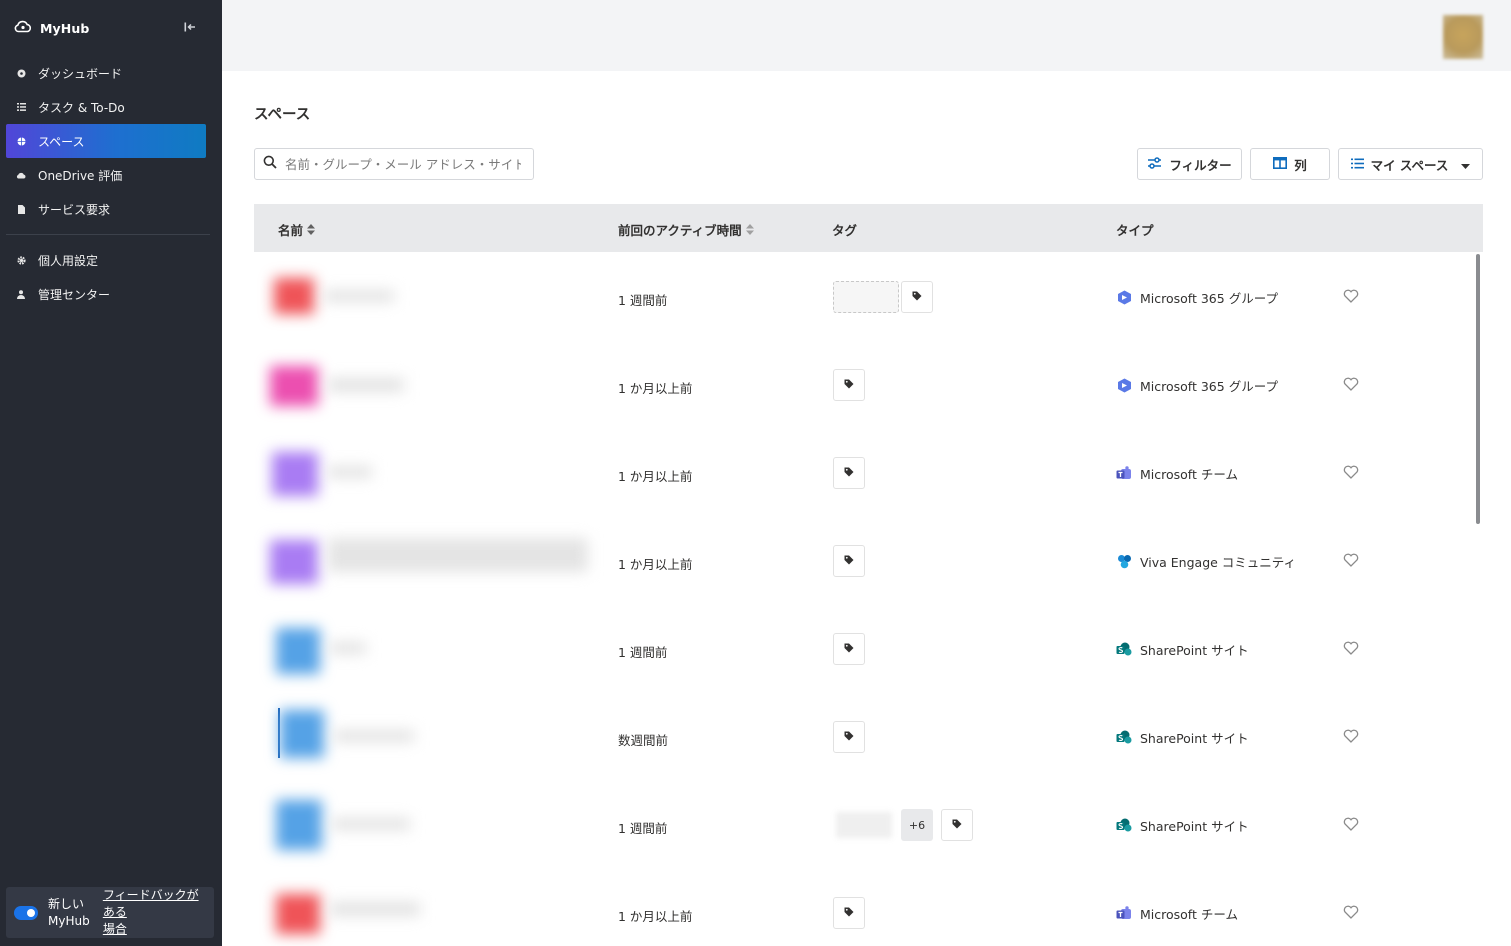 This screenshot has height=946, width=1511. Describe the element at coordinates (74, 294) in the screenshot. I see `sidebar-item-label: 管理センター` at that location.